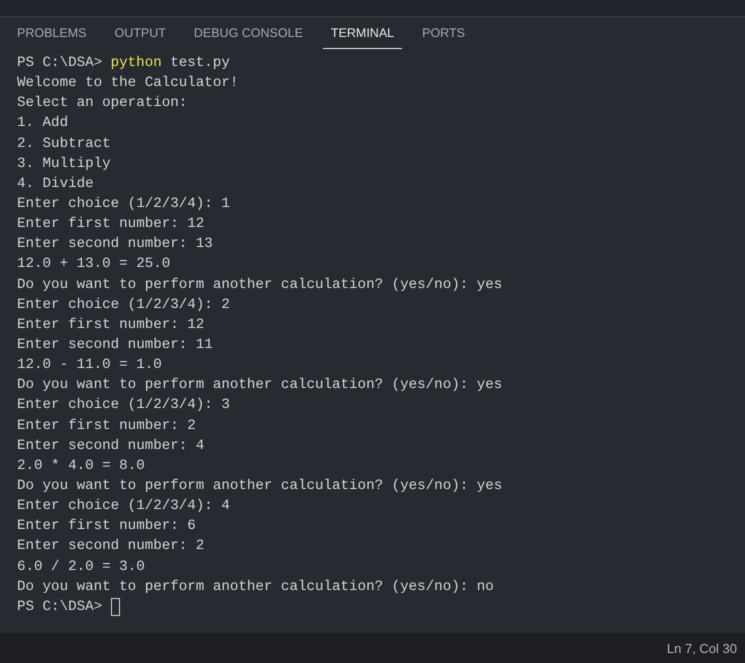  Describe the element at coordinates (123, 204) in the screenshot. I see `terminal-output-line: Enter choice (1/2/3/4): 1` at that location.